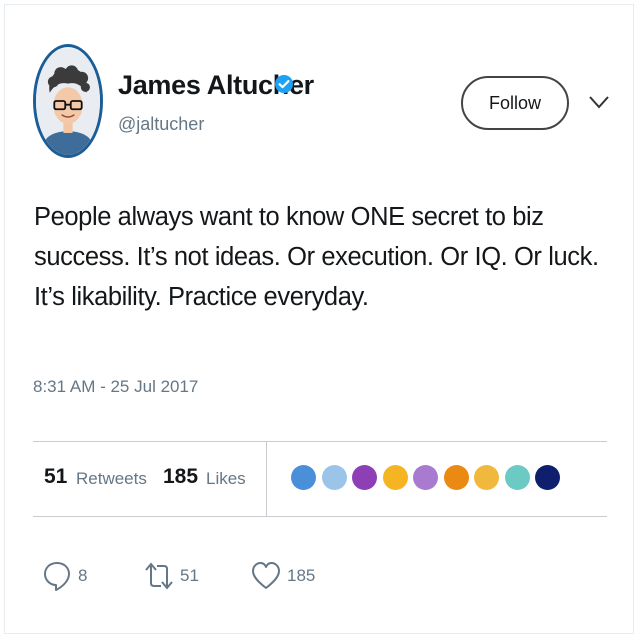  What do you see at coordinates (266, 575) in the screenshot?
I see `heart-icon` at bounding box center [266, 575].